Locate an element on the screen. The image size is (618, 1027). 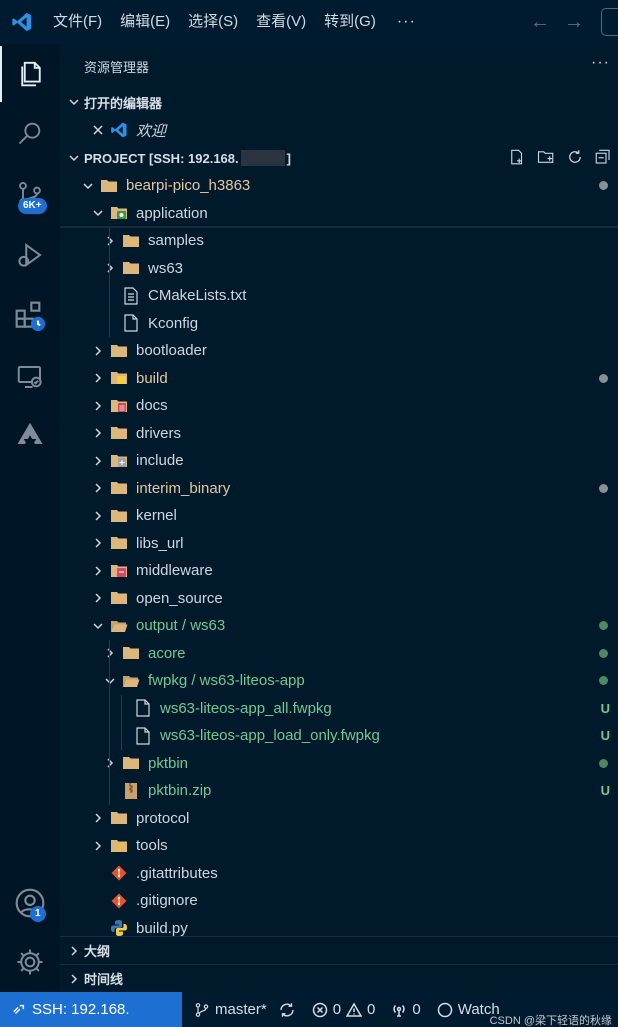
problems-indicator: 0 0 is located at coordinates (344, 1009).